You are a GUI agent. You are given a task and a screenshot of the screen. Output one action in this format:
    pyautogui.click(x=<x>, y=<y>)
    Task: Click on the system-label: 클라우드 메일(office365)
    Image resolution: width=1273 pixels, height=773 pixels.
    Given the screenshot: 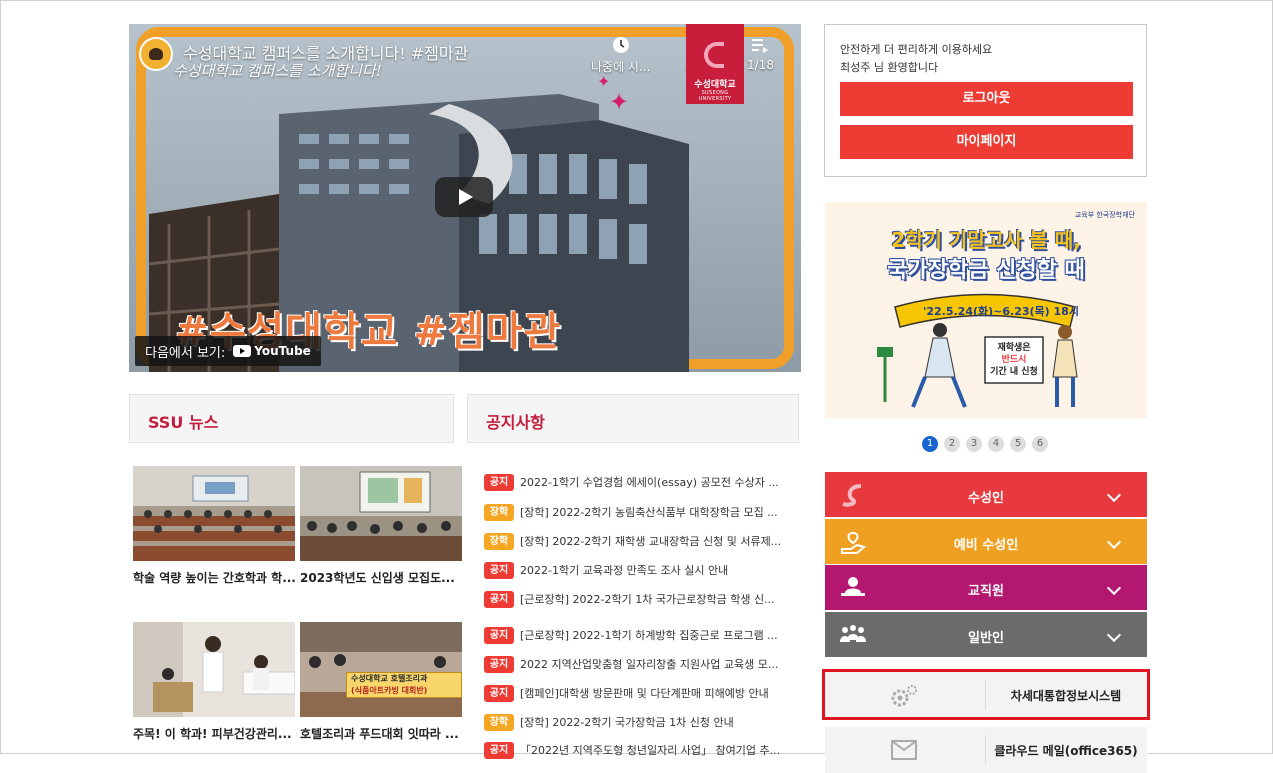 What is the action you would take?
    pyautogui.click(x=1066, y=751)
    